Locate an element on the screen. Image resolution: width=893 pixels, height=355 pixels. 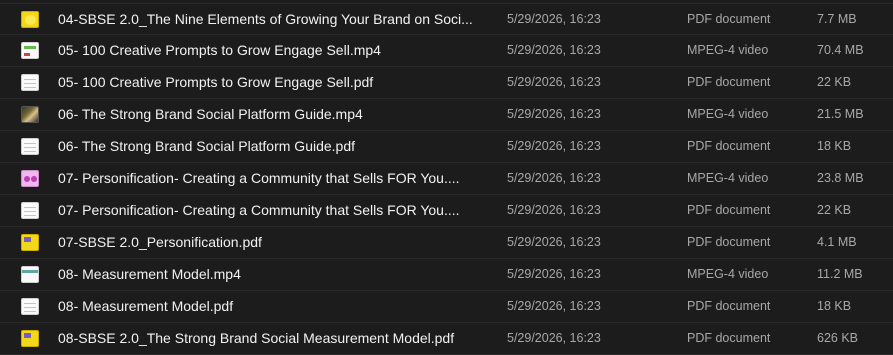
file-size: 70.4 MB is located at coordinates (840, 50).